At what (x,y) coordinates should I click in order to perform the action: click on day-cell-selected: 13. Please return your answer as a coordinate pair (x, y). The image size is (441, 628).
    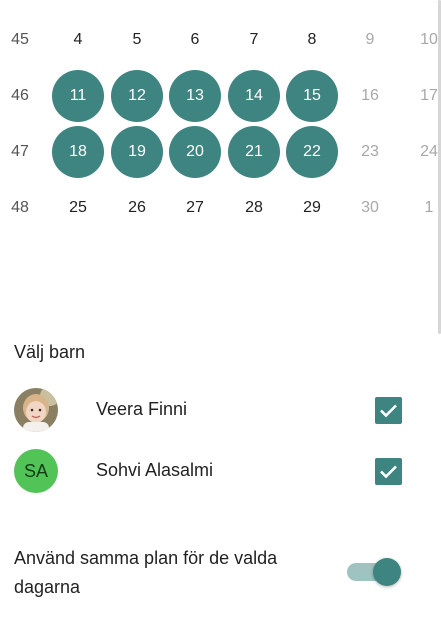
    Looking at the image, I should click on (195, 96).